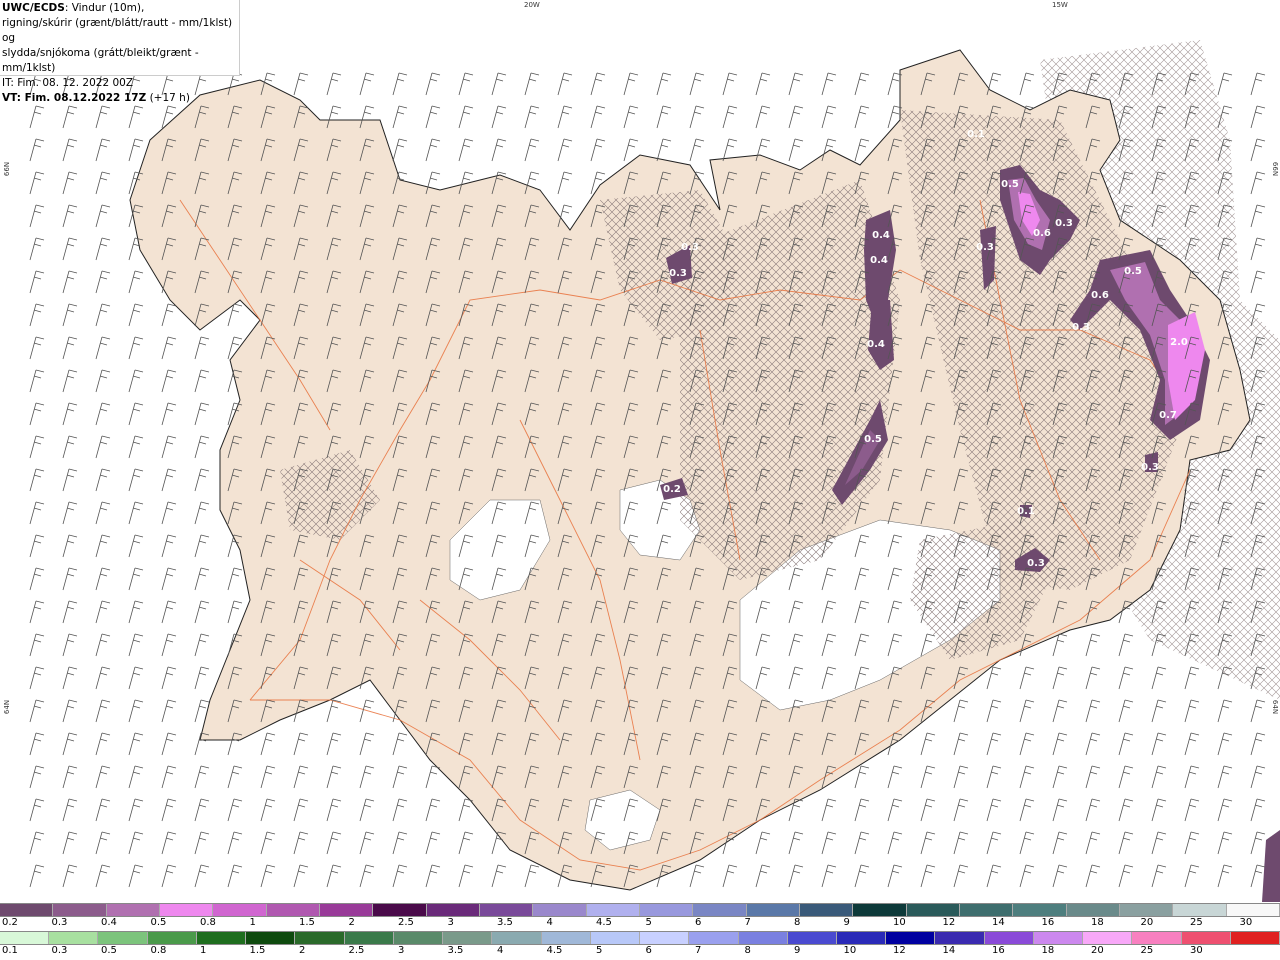 This screenshot has height=960, width=1280. What do you see at coordinates (747, 950) in the screenshot?
I see `rain_scale-label: 8` at bounding box center [747, 950].